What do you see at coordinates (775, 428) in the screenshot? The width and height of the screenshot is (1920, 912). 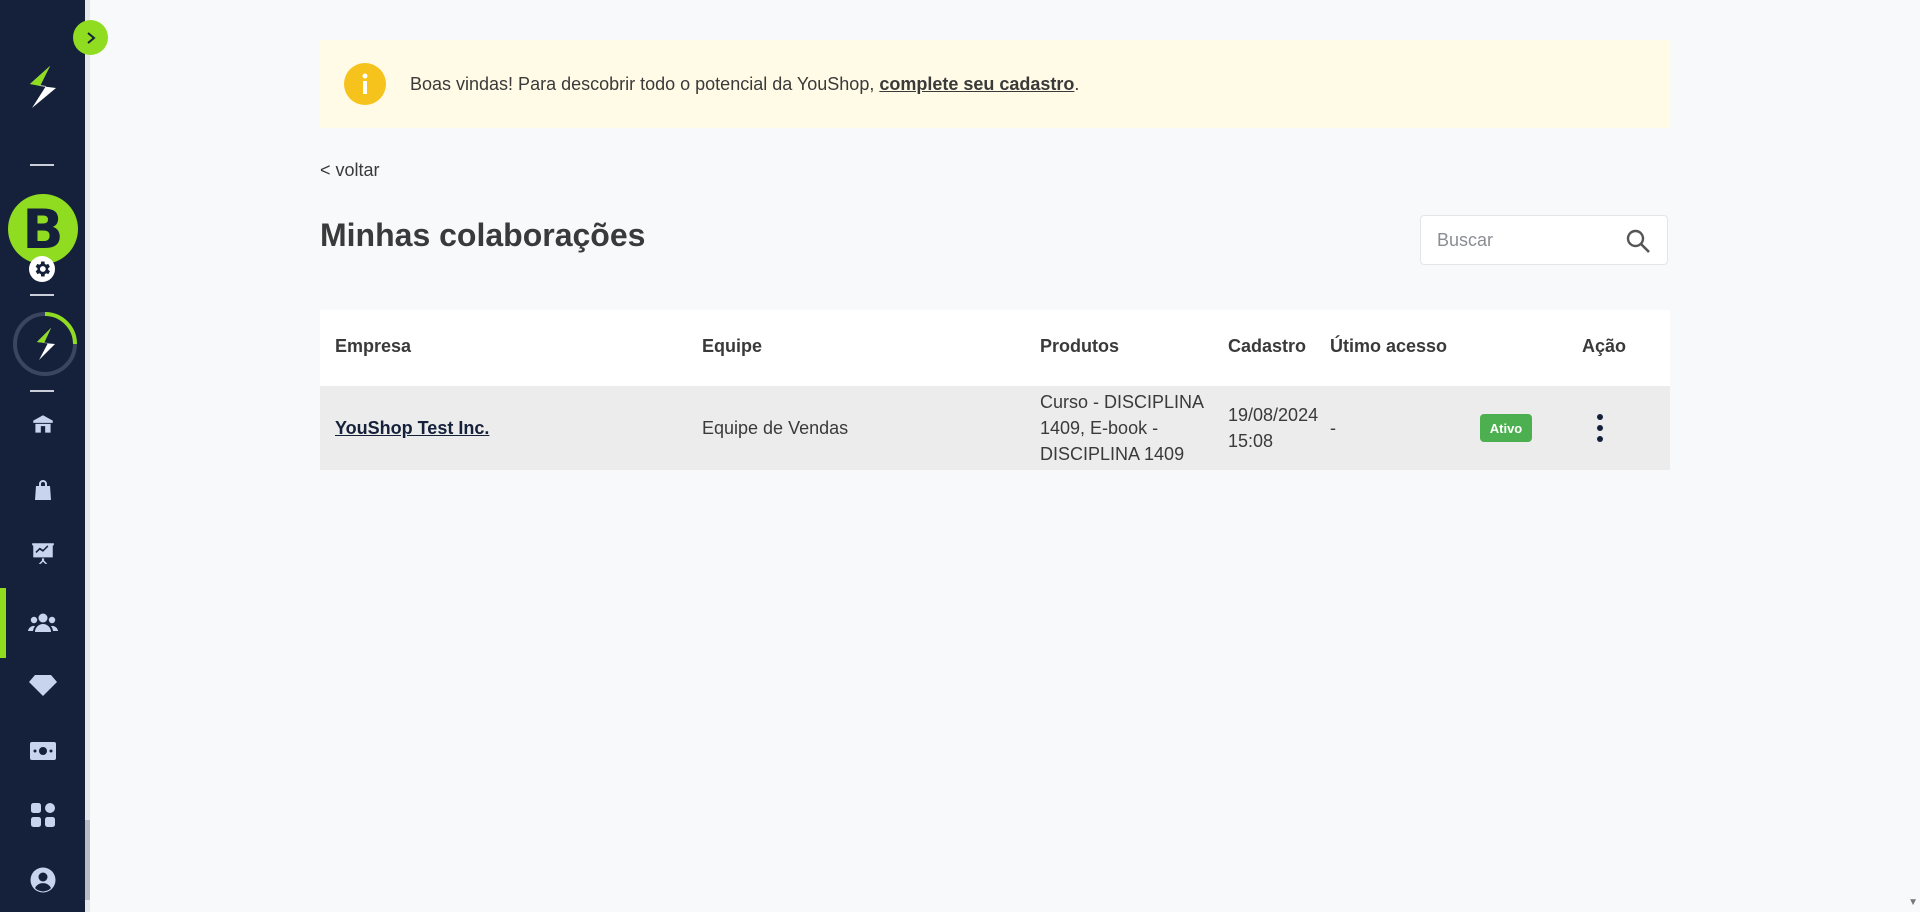 I see `cell-equipe: Equipe de Vendas` at bounding box center [775, 428].